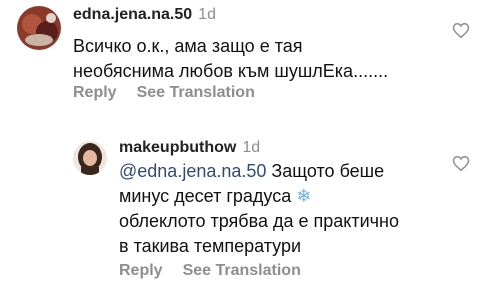 This screenshot has width=500, height=293. What do you see at coordinates (304, 196) in the screenshot?
I see `snowflake-icon: ❄` at bounding box center [304, 196].